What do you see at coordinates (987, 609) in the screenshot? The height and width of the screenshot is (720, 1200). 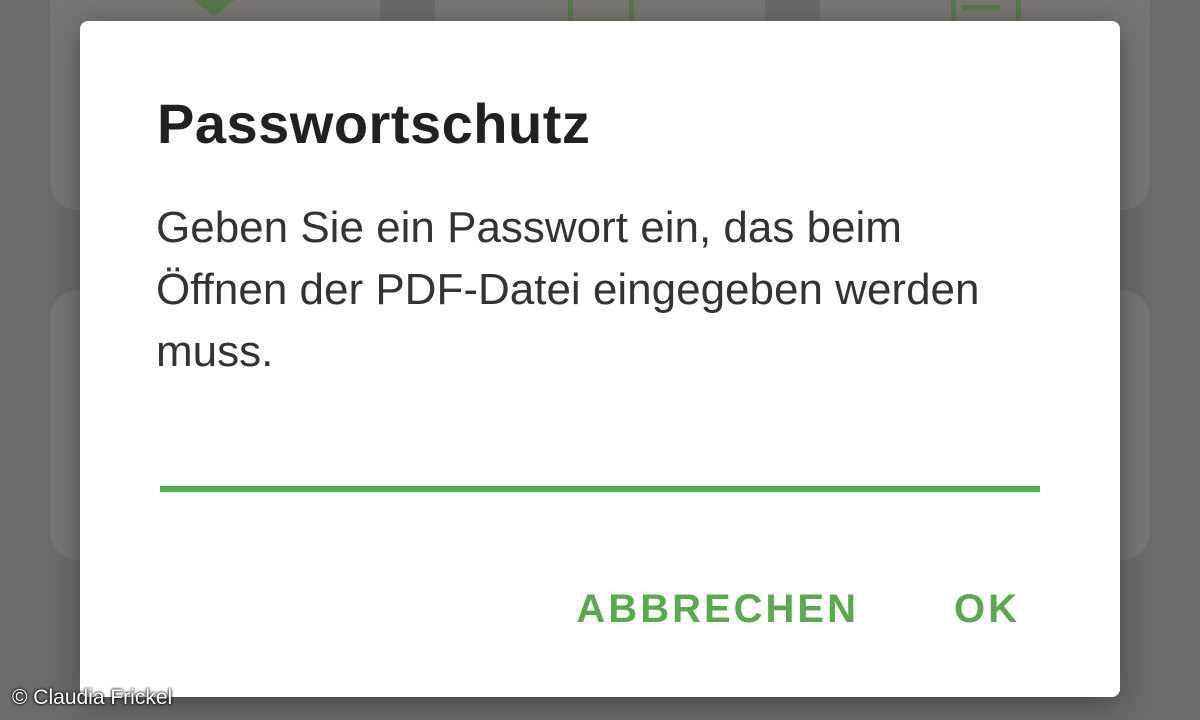 I see `ok-button: OK` at bounding box center [987, 609].